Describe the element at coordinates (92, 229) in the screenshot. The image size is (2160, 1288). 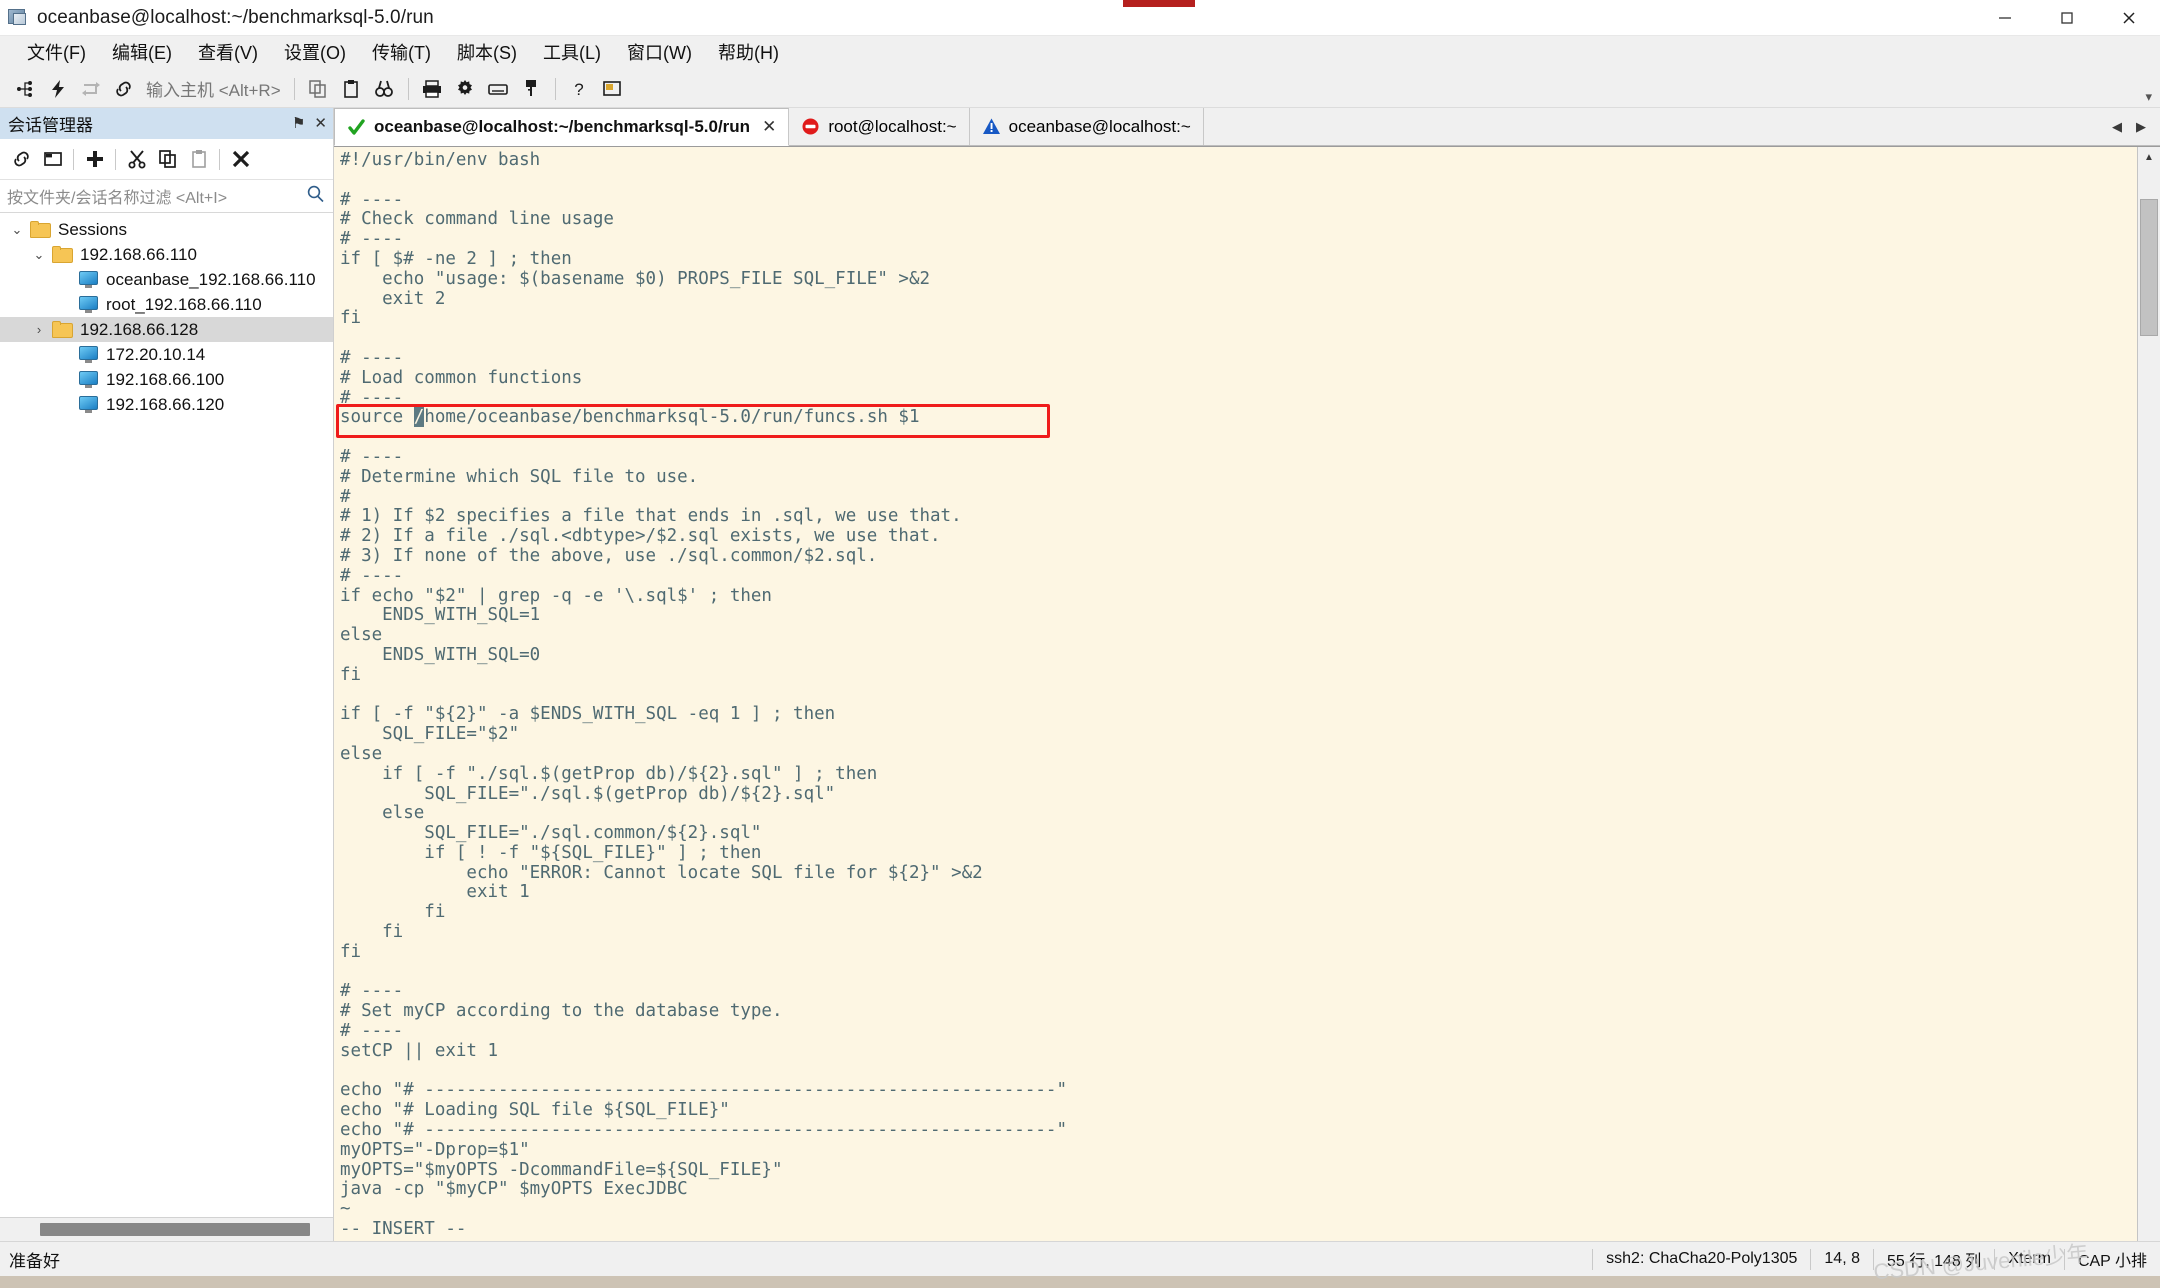
I see `tree-item-label: Sessions` at that location.